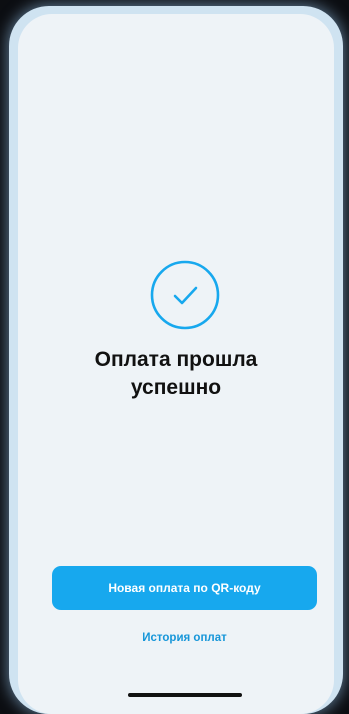 This screenshot has height=714, width=349. I want to click on check-circle-icon, so click(185, 295).